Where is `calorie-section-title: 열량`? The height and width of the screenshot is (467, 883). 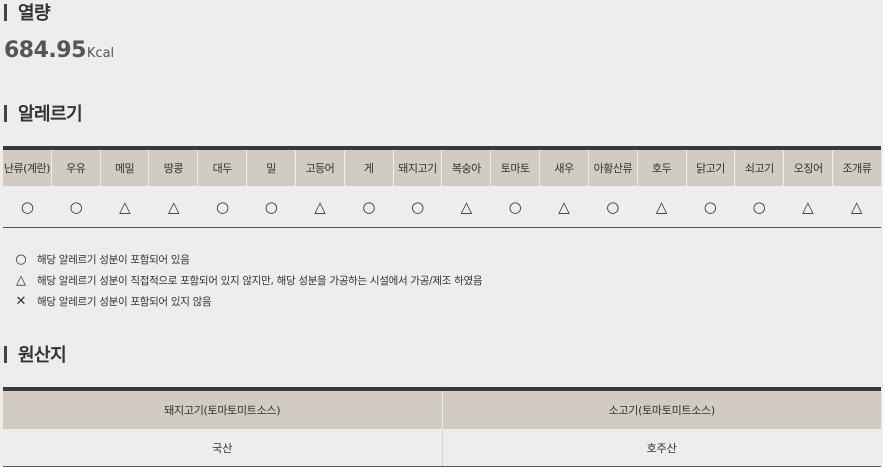 calorie-section-title: 열량 is located at coordinates (27, 12).